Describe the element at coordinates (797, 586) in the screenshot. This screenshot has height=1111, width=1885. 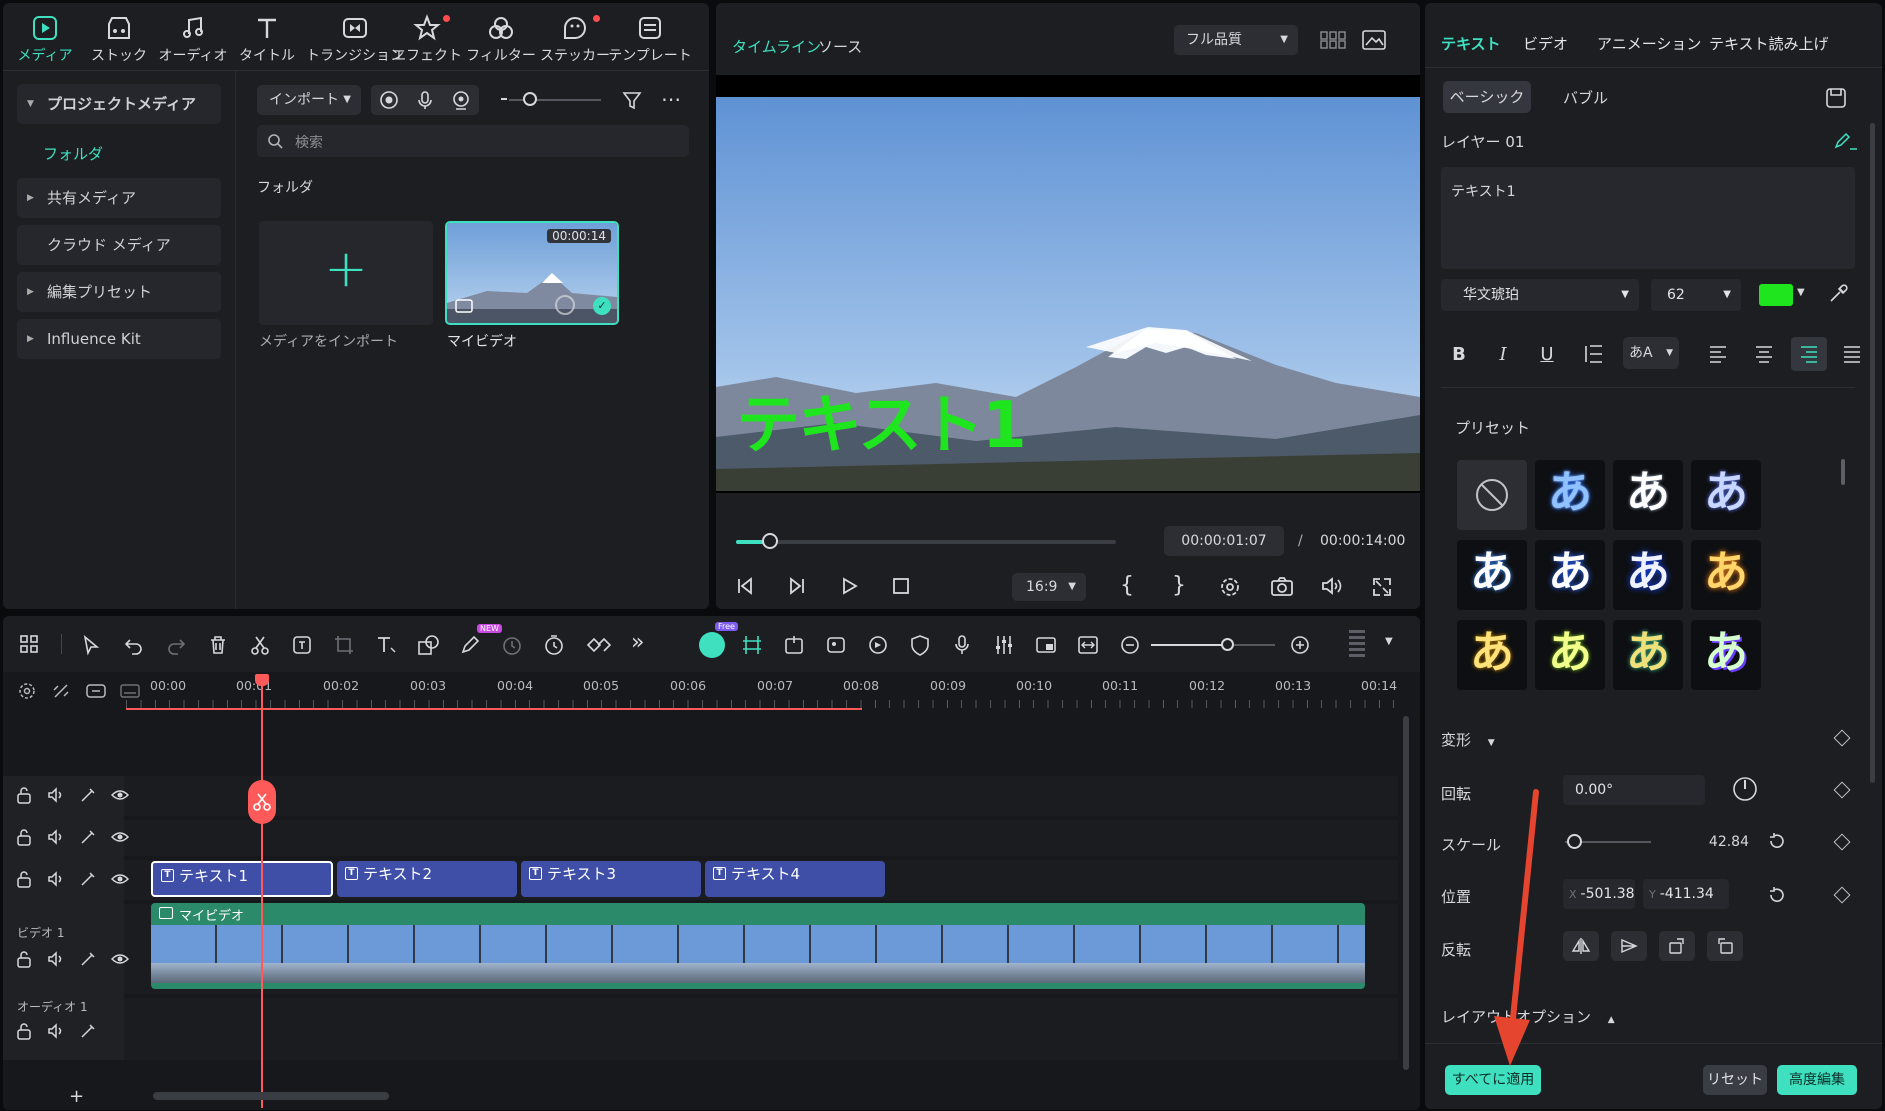
I see `next-frame-icon` at that location.